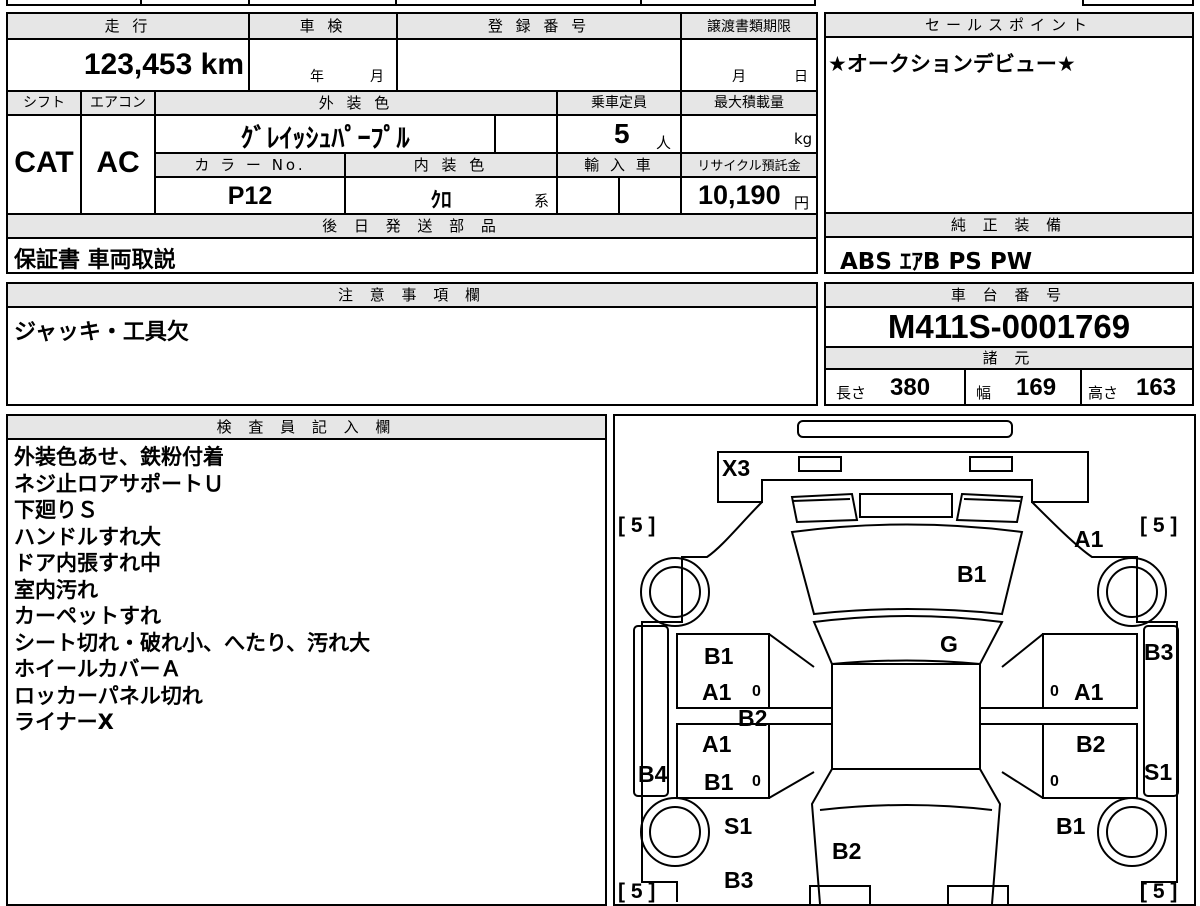 The width and height of the screenshot is (1200, 906). I want to click on damage-mark: B4, so click(653, 774).